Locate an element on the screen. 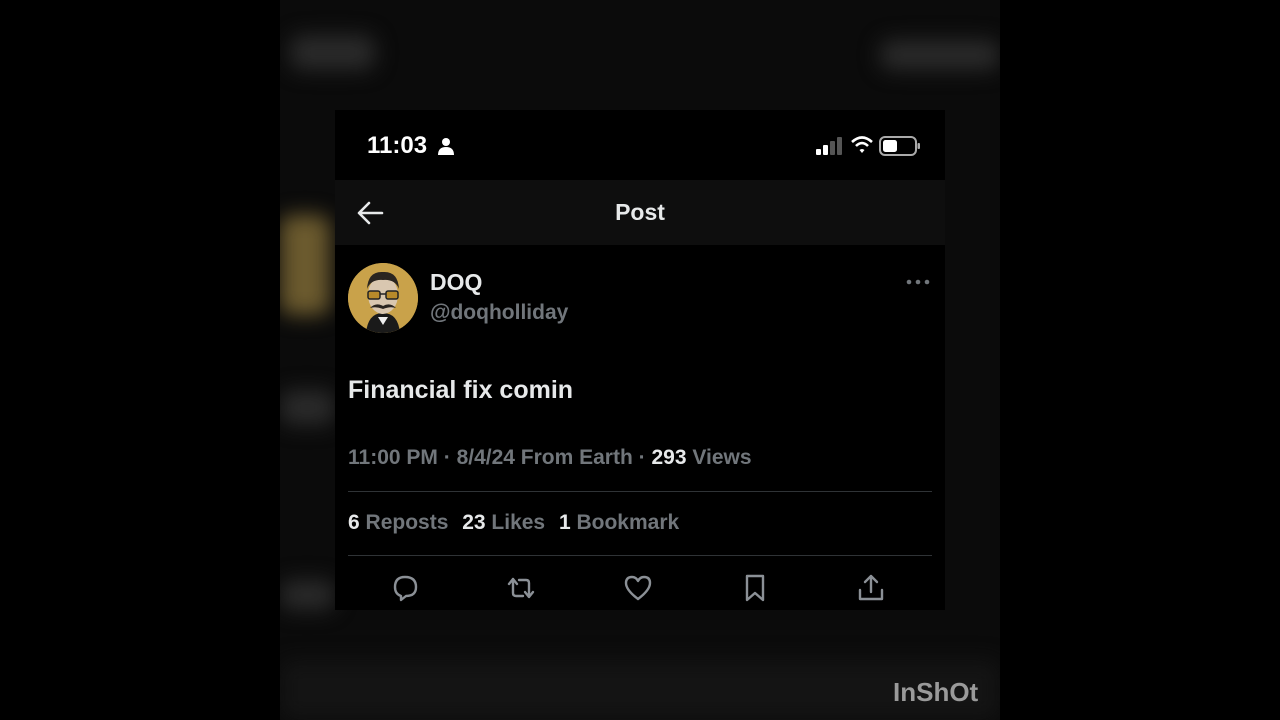 The height and width of the screenshot is (720, 1280). reposts-stat: 6 Reposts is located at coordinates (398, 522).